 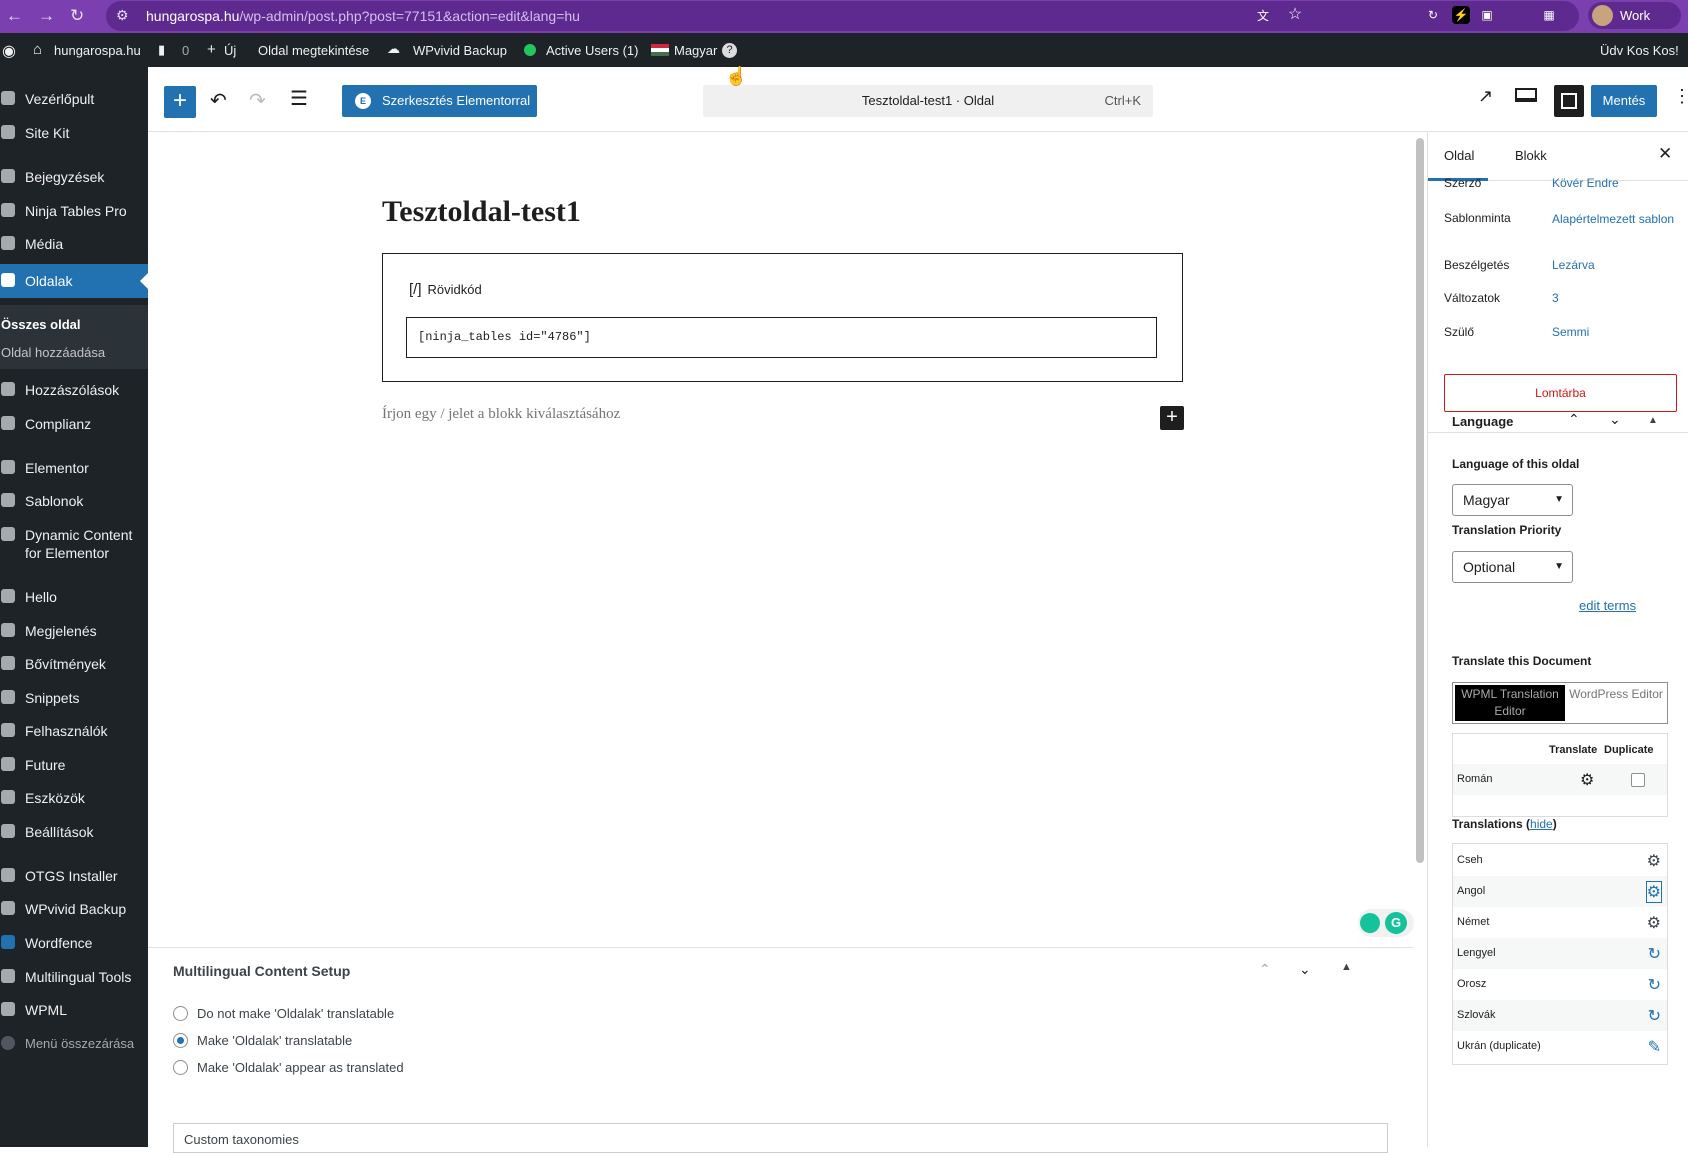 What do you see at coordinates (9, 51) in the screenshot?
I see `wordpress-logo-icon: ◉` at bounding box center [9, 51].